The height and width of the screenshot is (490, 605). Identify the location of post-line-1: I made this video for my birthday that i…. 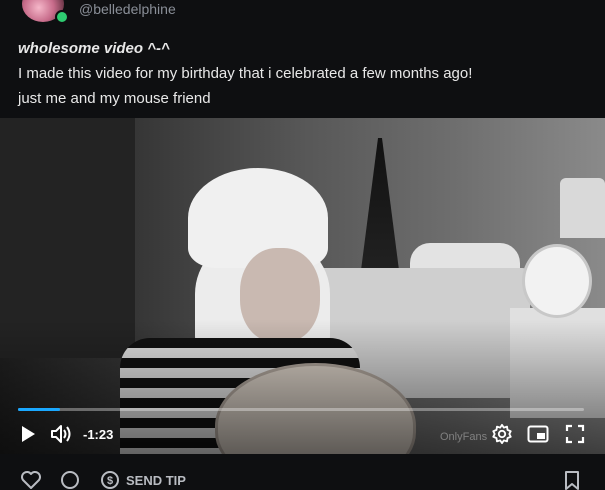
(245, 73).